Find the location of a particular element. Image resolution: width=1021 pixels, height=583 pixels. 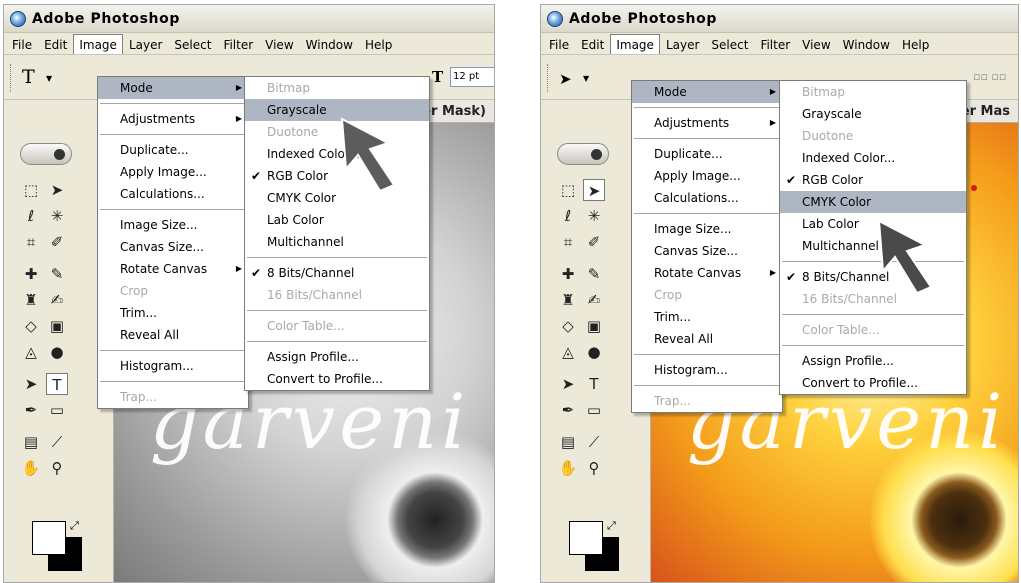

menu-item-adjustments: Adjustments ▶ is located at coordinates (707, 123).